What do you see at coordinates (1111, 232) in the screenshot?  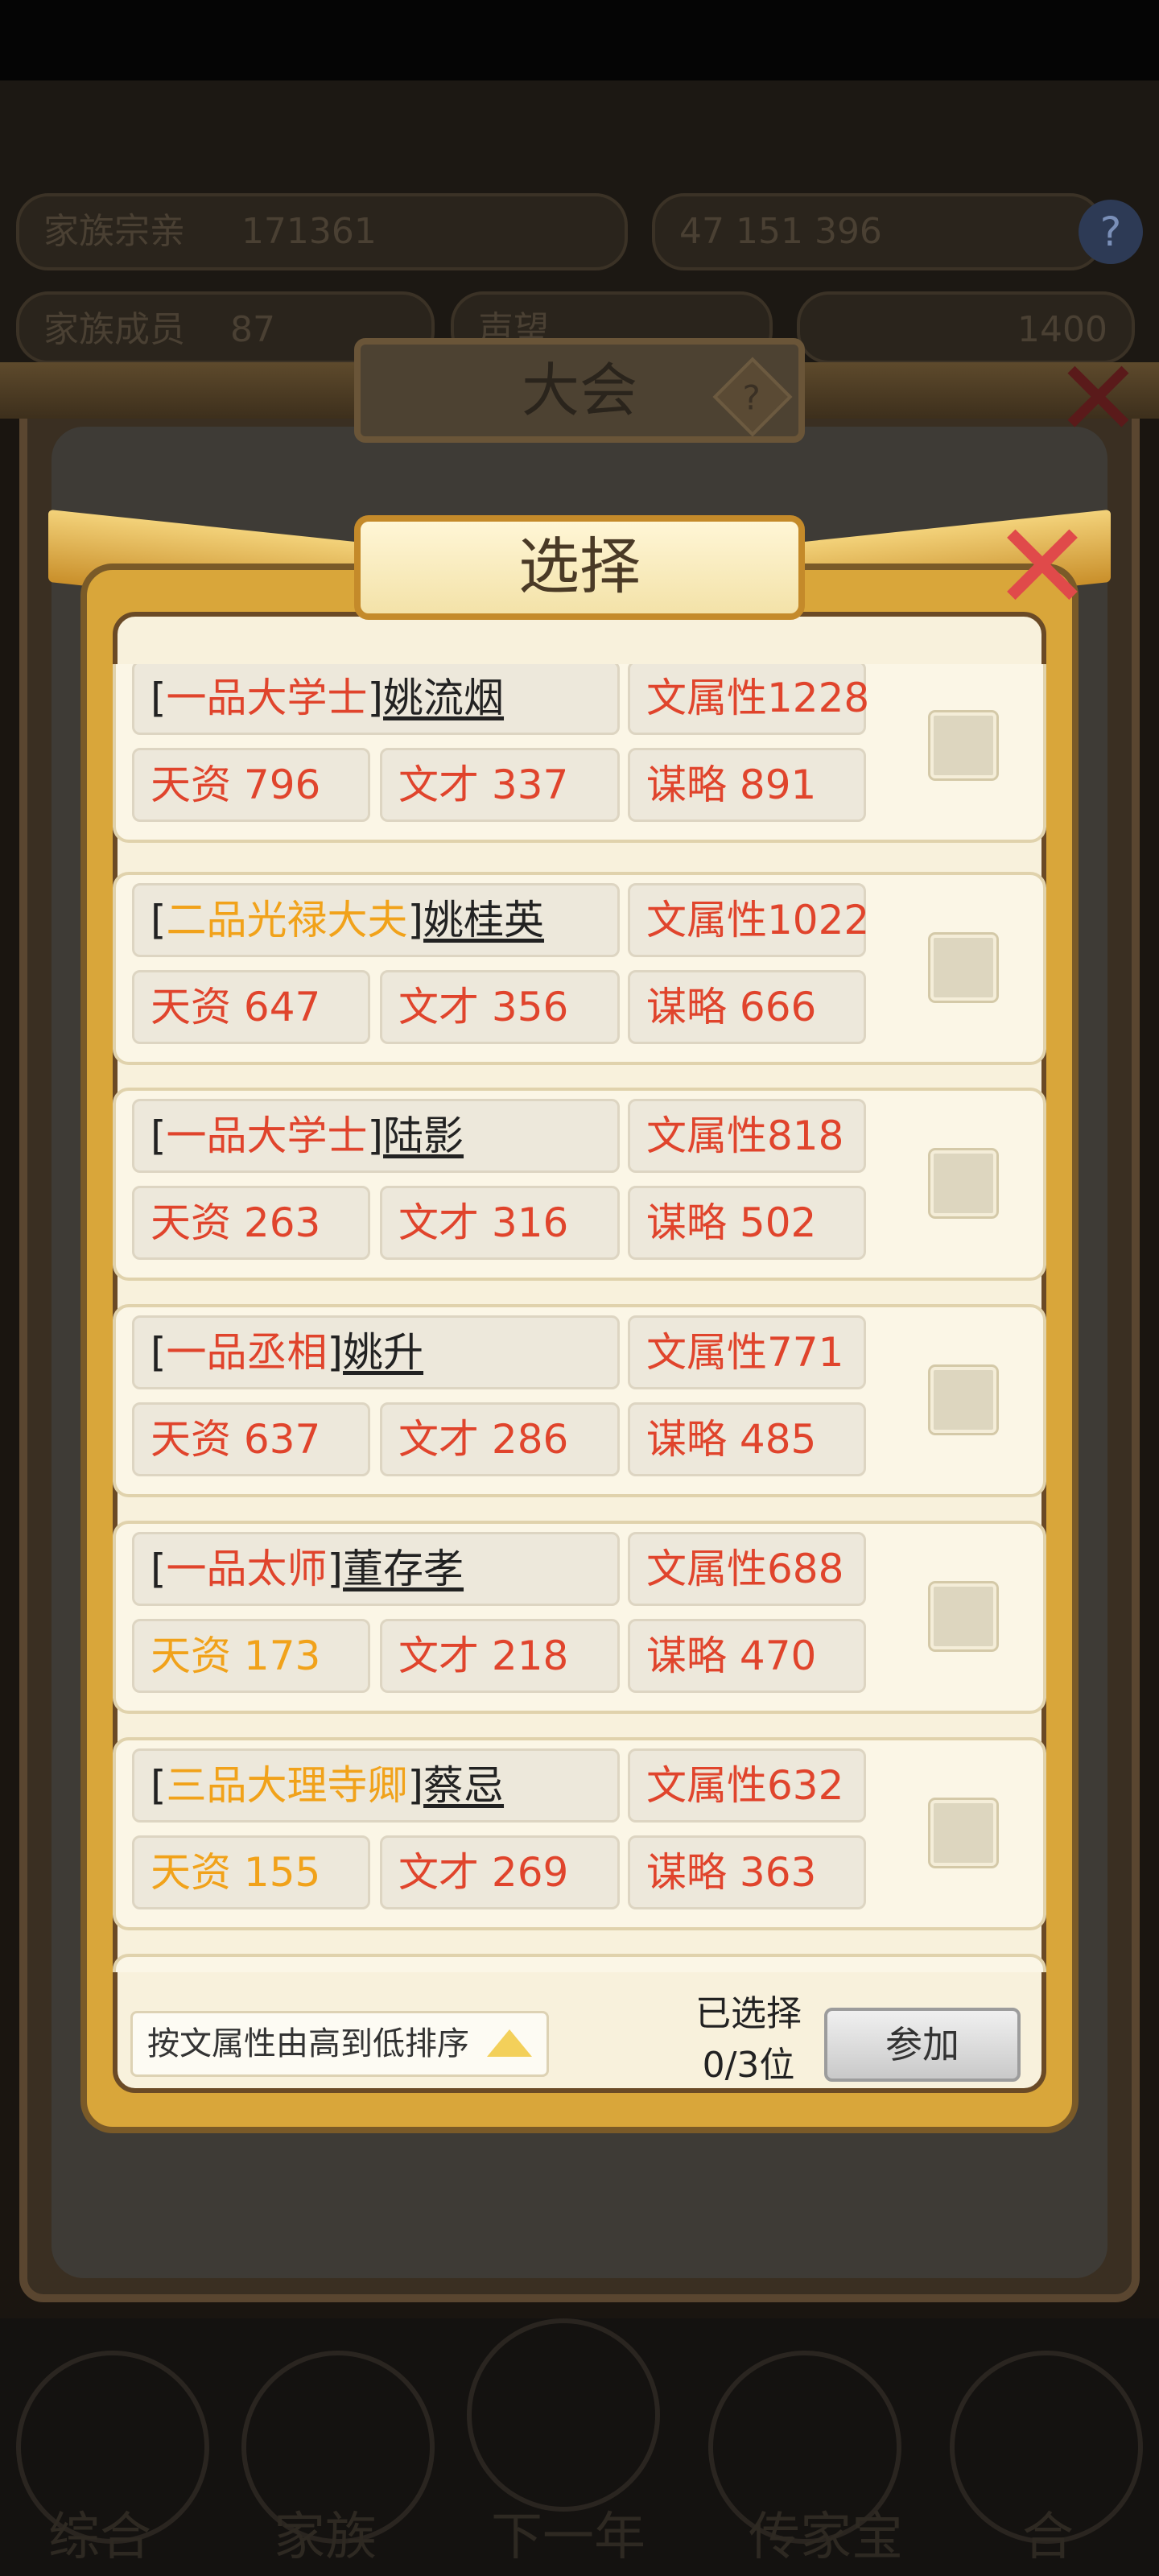 I see `bg-help-icon: ?` at bounding box center [1111, 232].